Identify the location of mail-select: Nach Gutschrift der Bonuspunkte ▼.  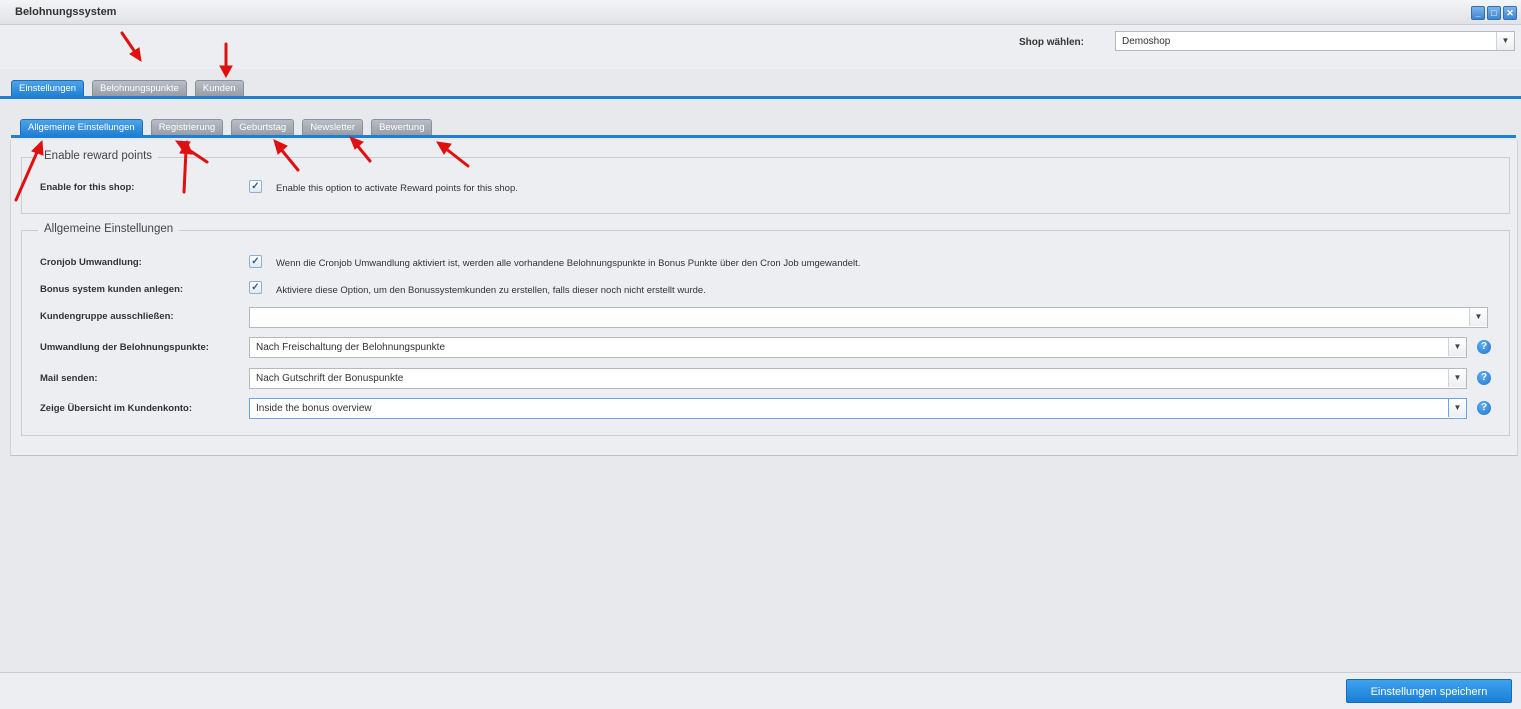
(858, 378).